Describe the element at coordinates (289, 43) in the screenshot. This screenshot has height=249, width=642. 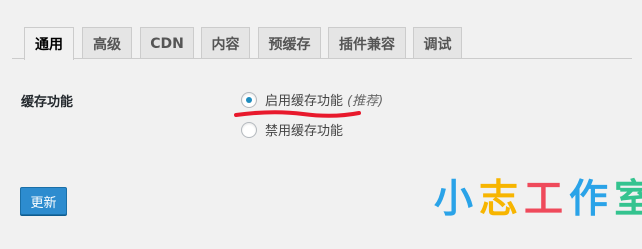
I see `tab-preload: 预缓存` at that location.